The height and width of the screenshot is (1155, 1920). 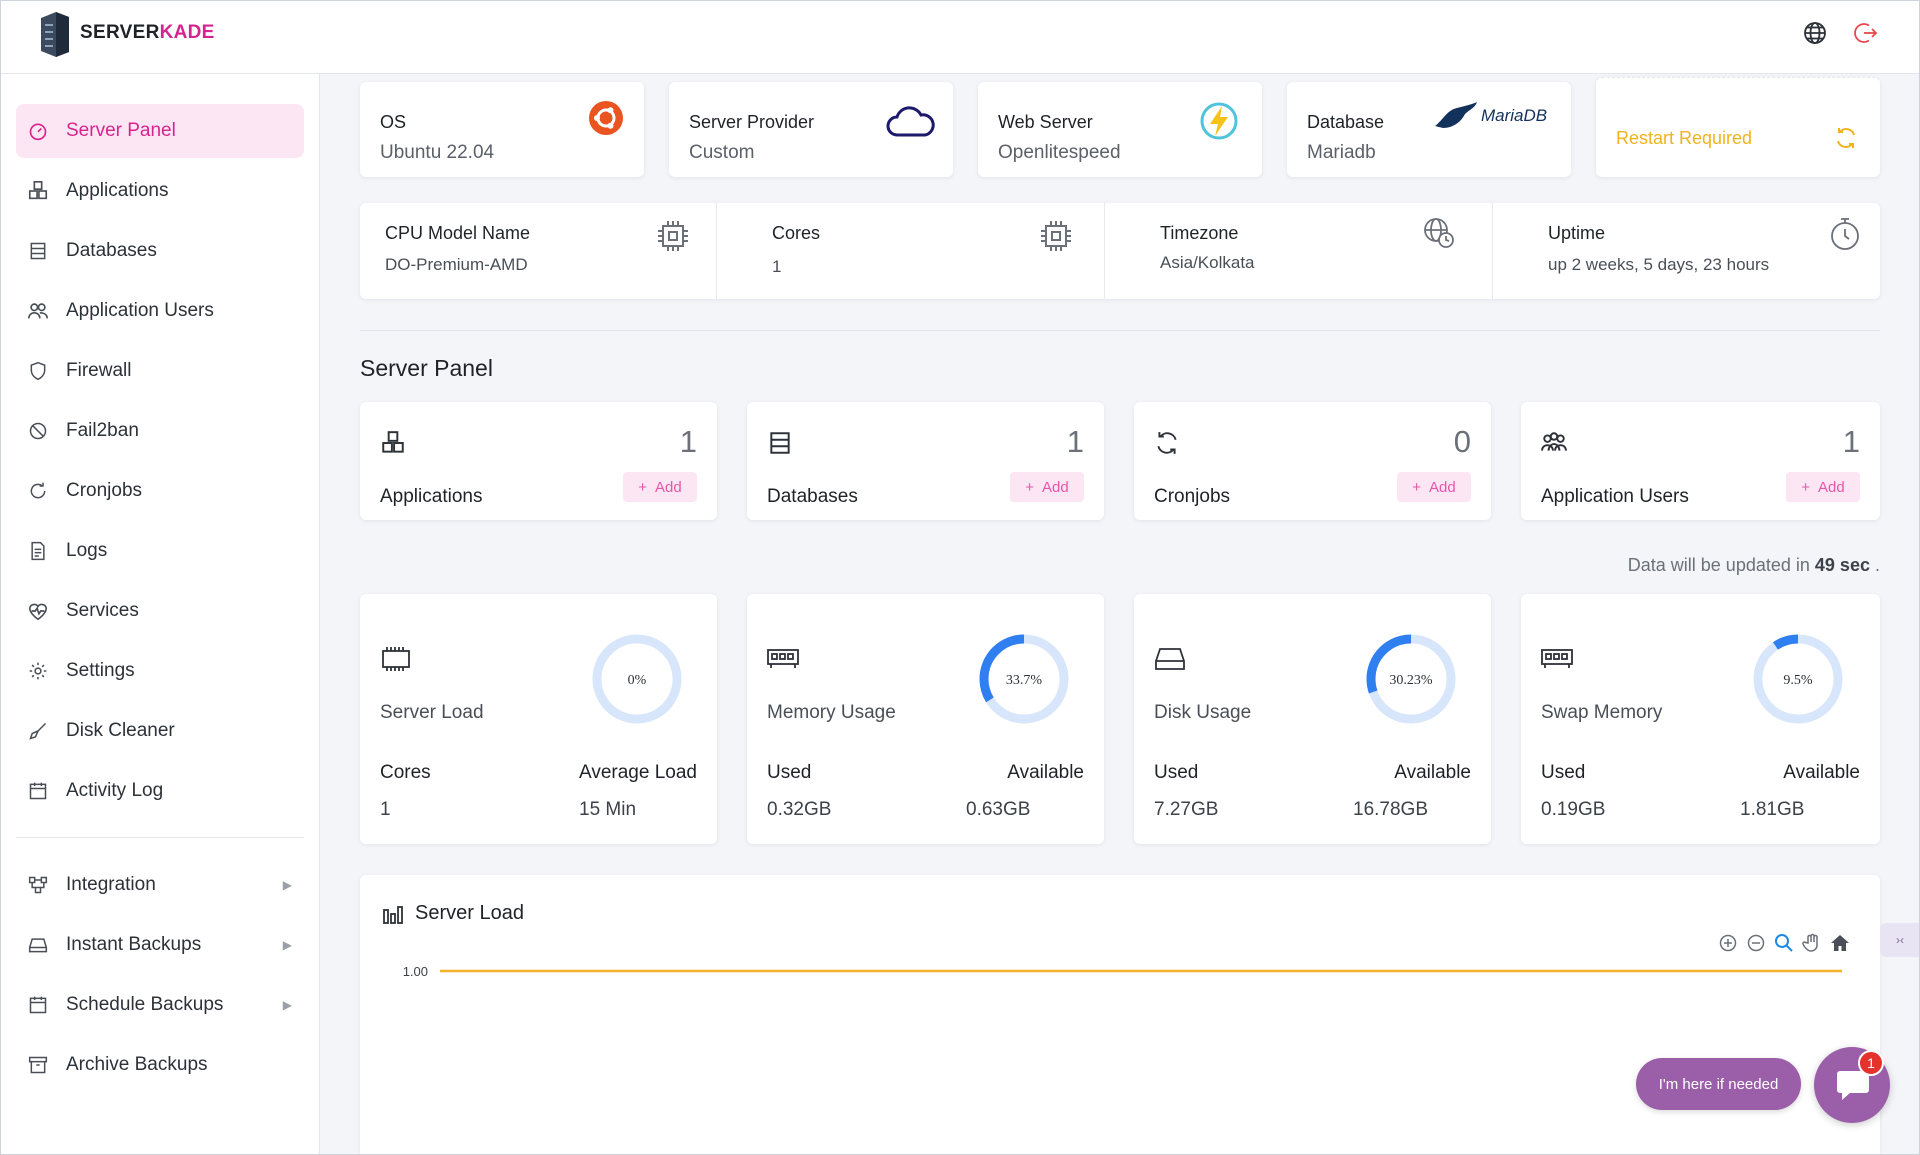 I want to click on zoom-out-icon, so click(x=1756, y=943).